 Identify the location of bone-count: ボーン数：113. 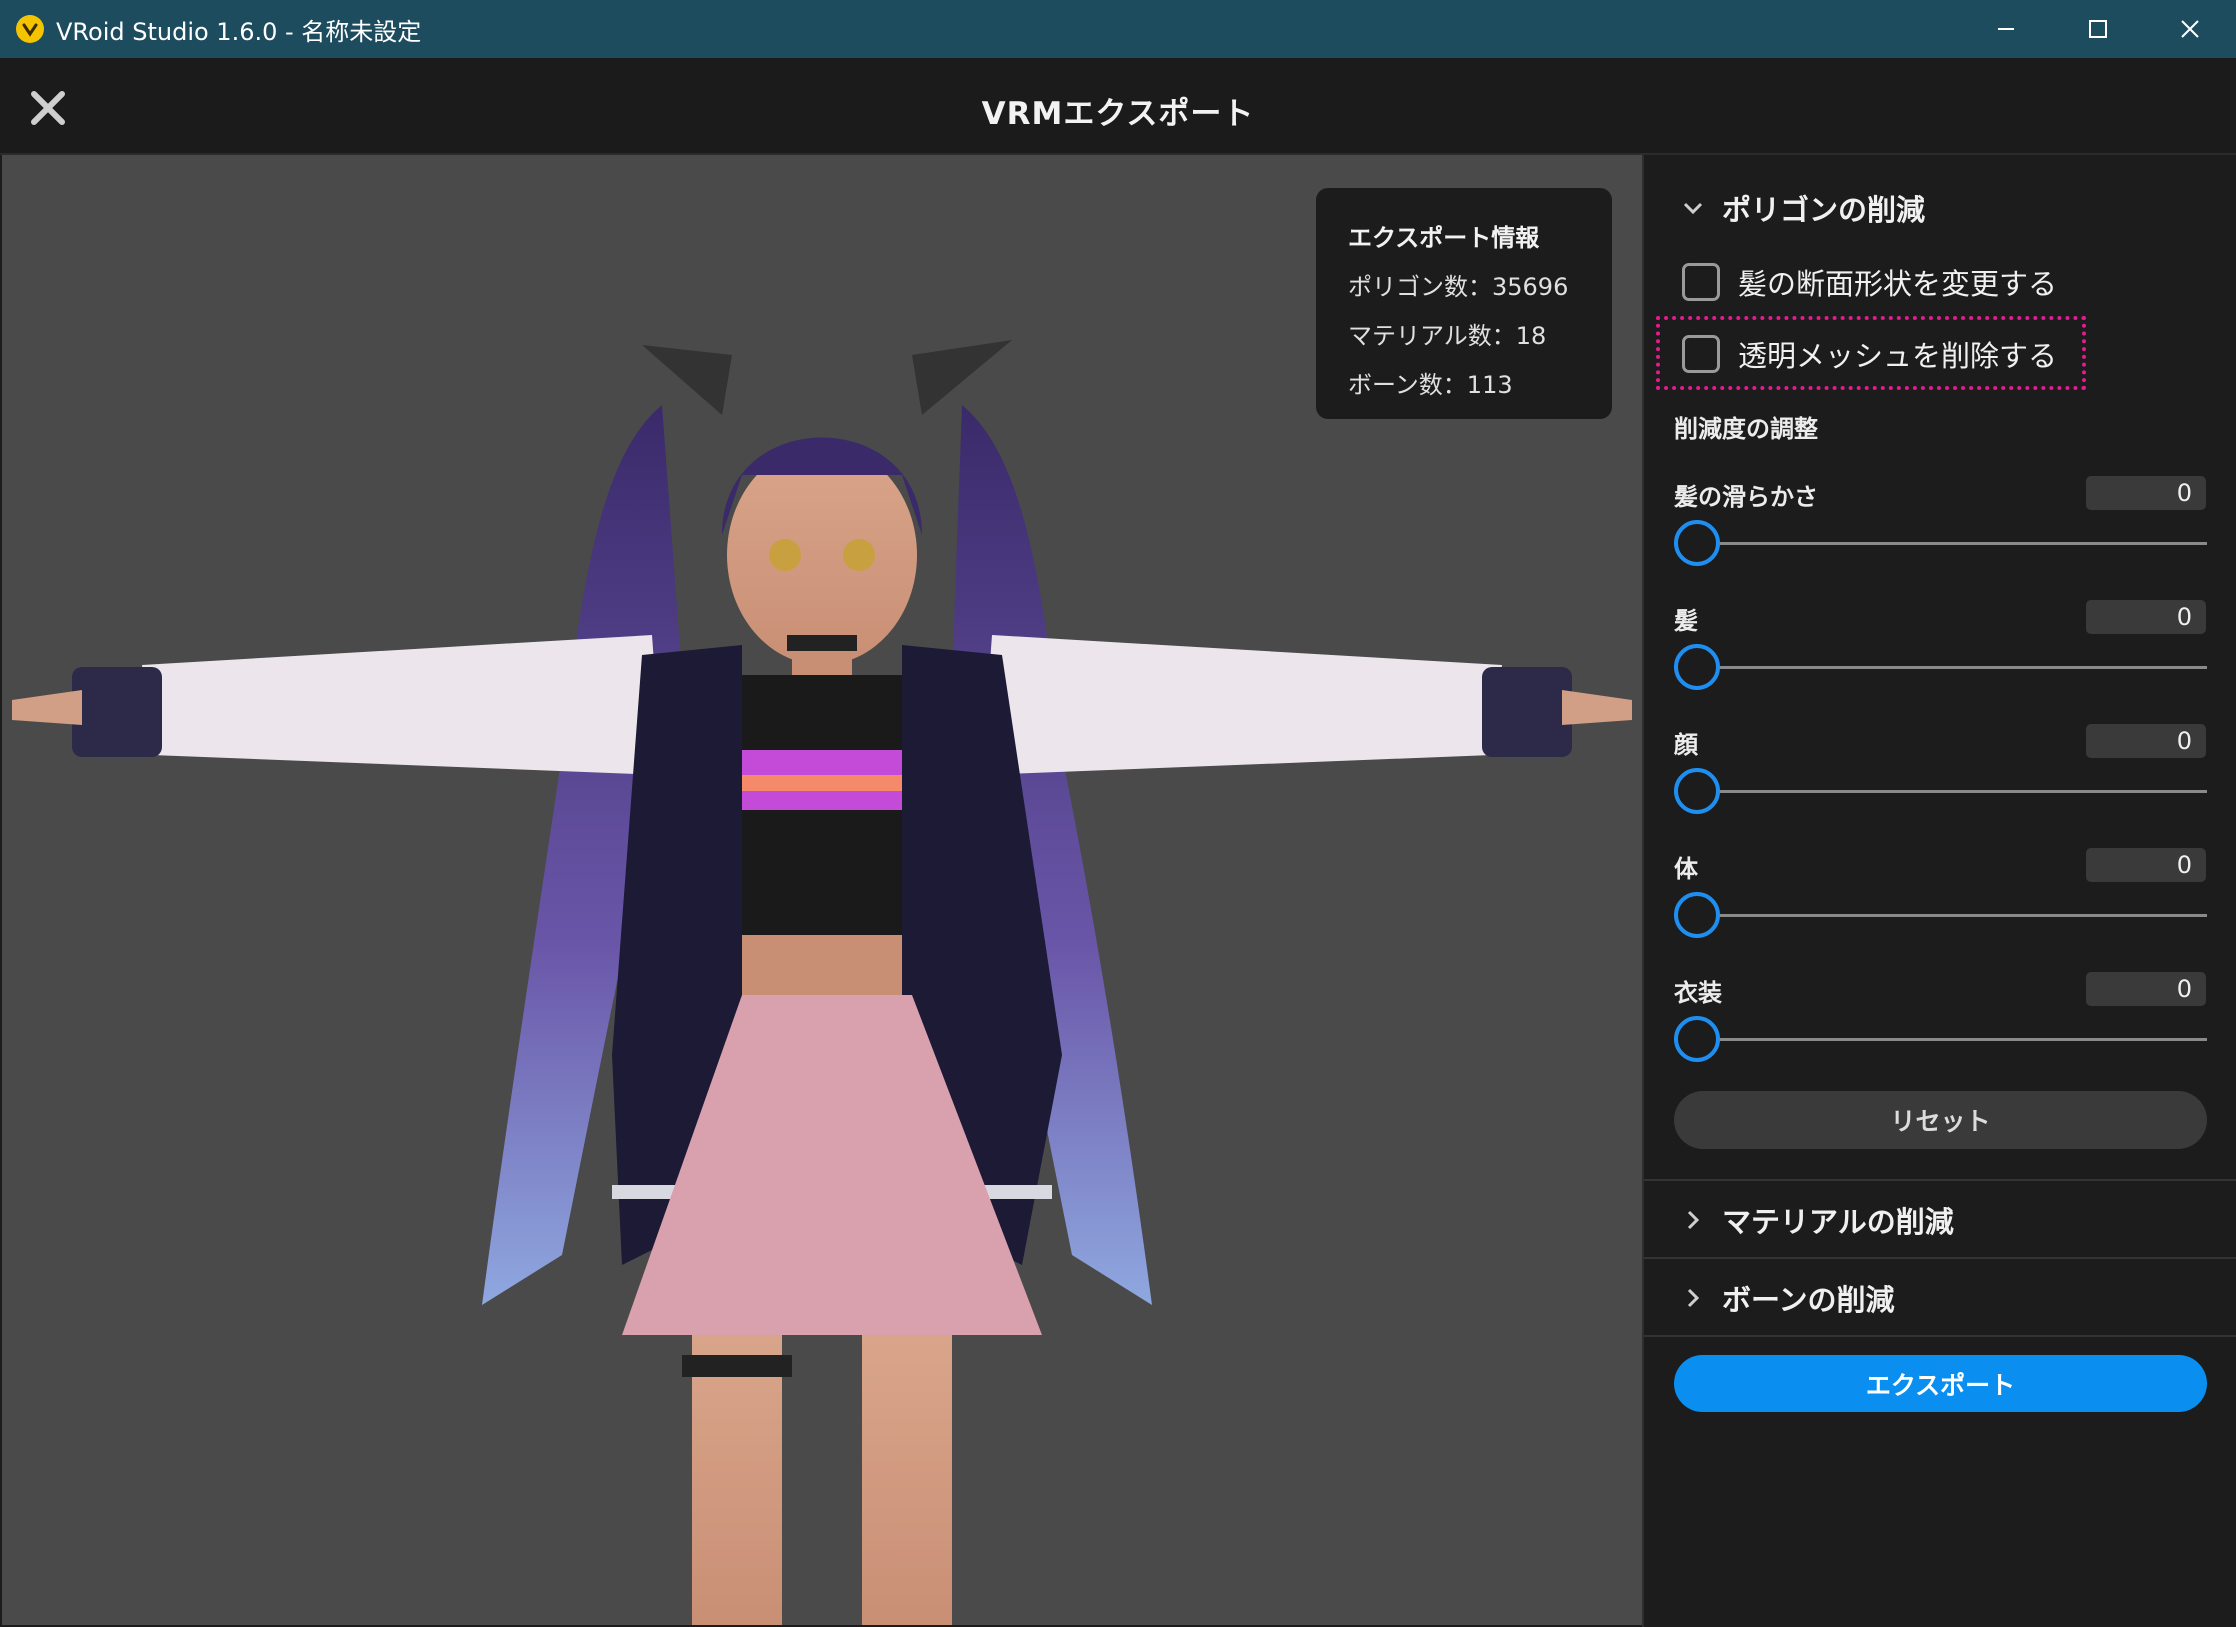
(1430, 385).